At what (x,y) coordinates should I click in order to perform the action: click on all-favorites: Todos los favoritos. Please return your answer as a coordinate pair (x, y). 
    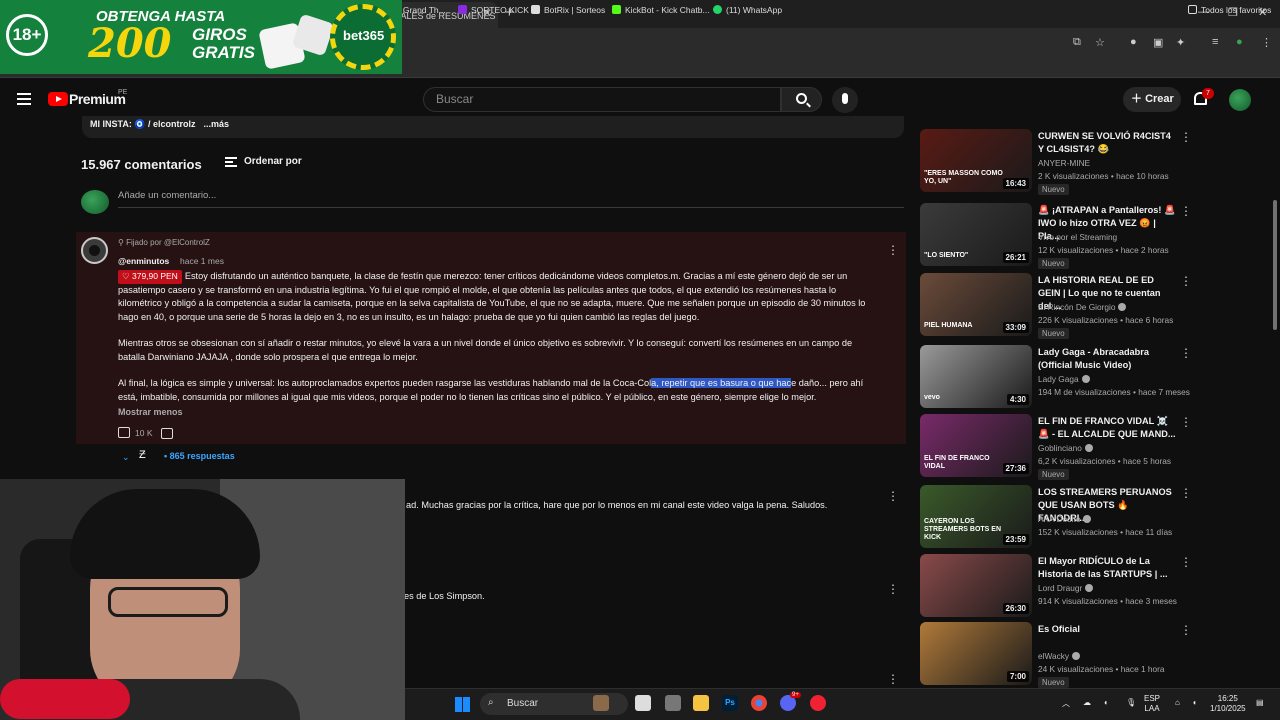
    Looking at the image, I should click on (1229, 10).